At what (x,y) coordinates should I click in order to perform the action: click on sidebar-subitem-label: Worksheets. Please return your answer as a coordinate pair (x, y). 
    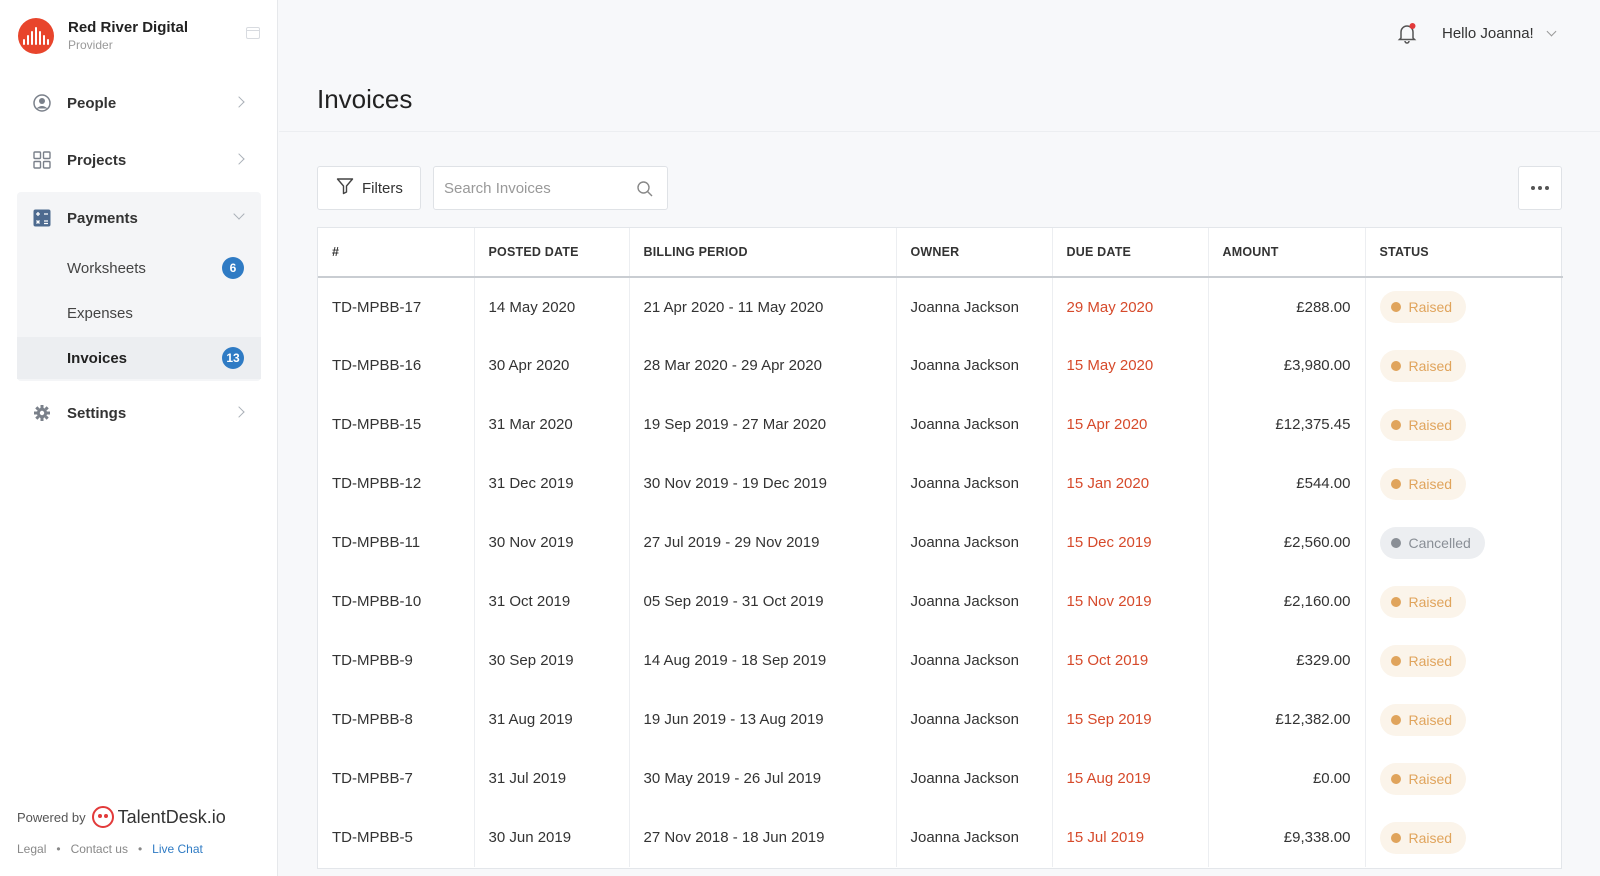
    Looking at the image, I should click on (106, 268).